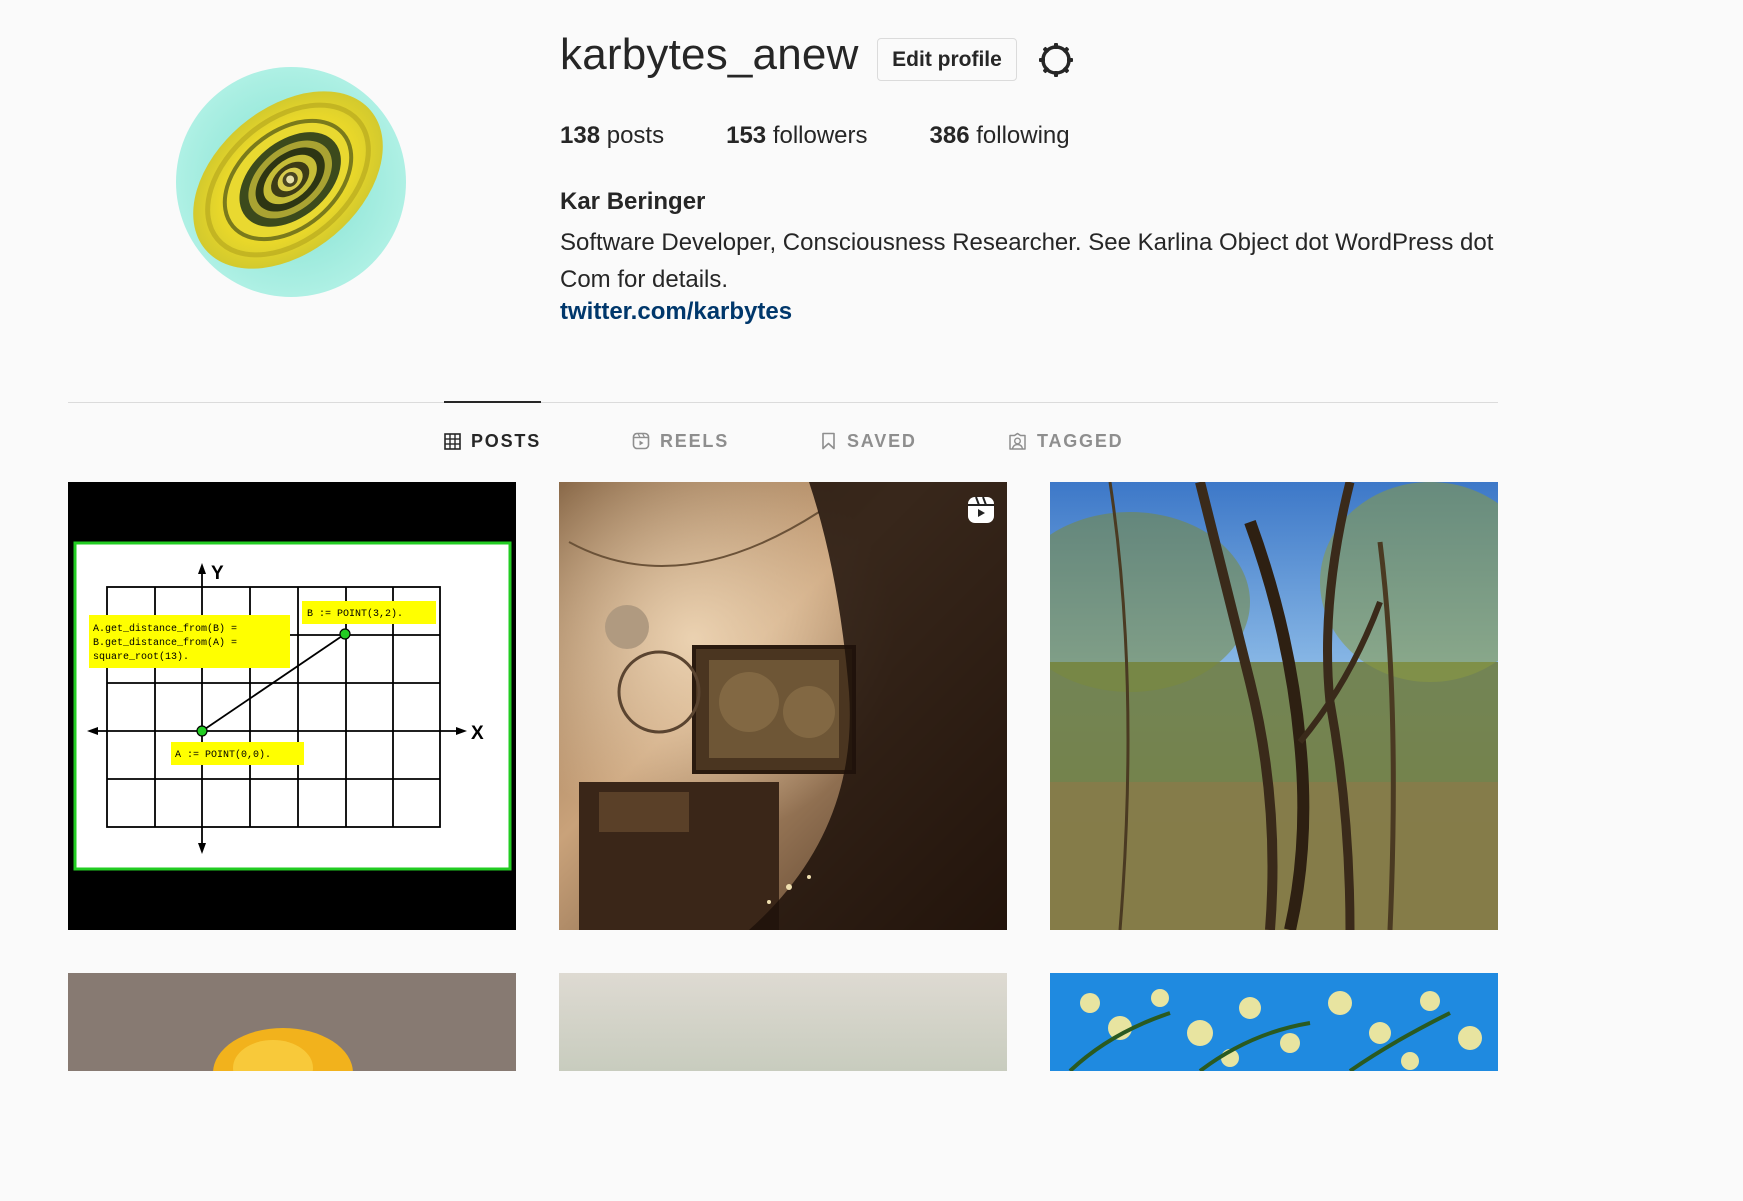 This screenshot has width=1743, height=1201. I want to click on wall-photo-image, so click(783, 1022).